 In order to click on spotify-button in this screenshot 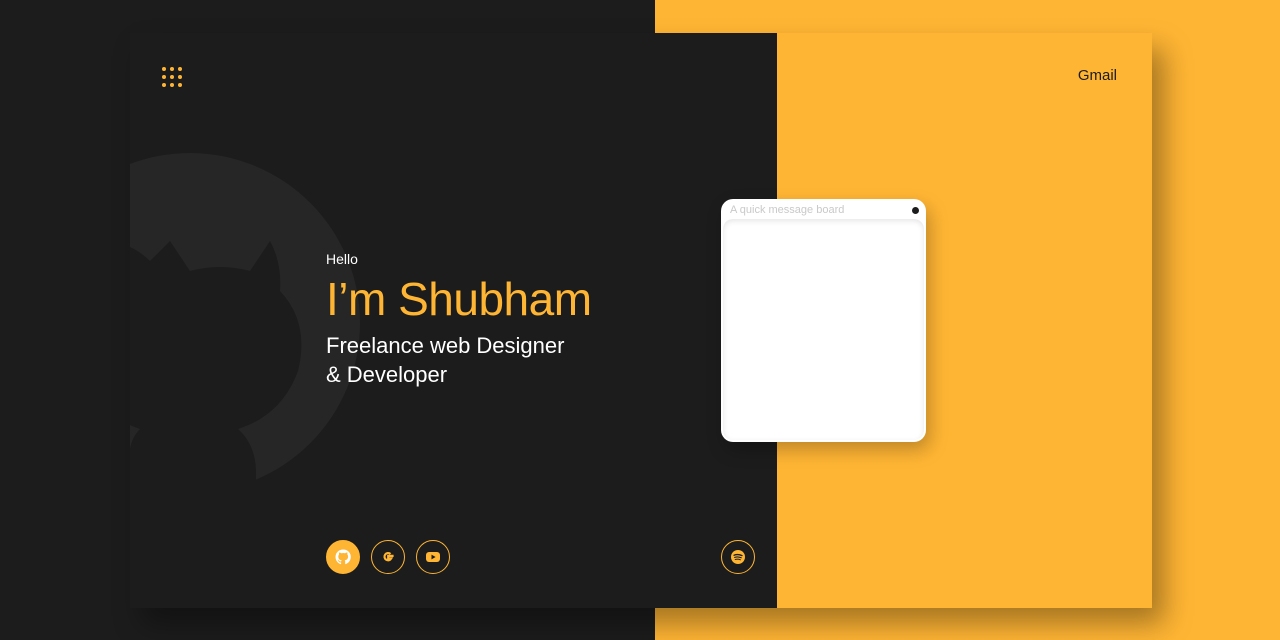, I will do `click(738, 557)`.